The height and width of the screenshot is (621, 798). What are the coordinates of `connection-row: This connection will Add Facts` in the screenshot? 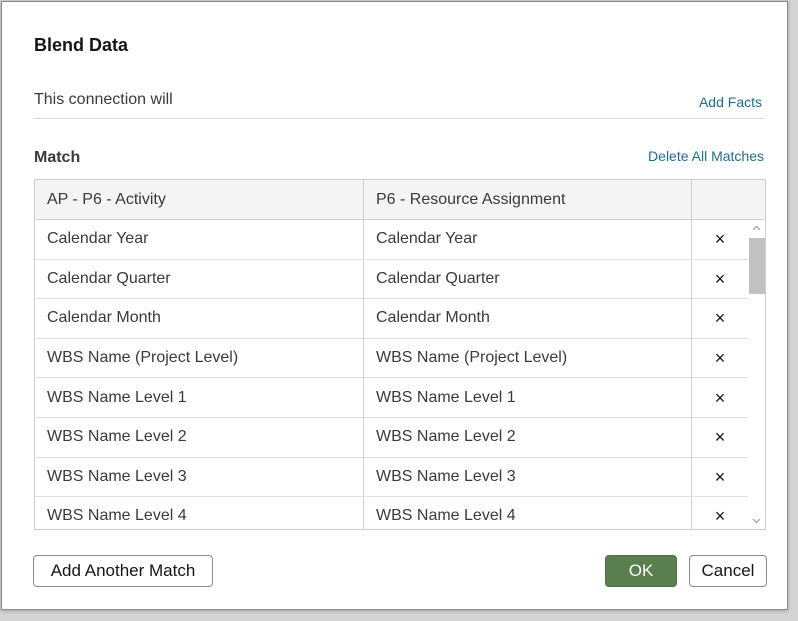 It's located at (399, 104).